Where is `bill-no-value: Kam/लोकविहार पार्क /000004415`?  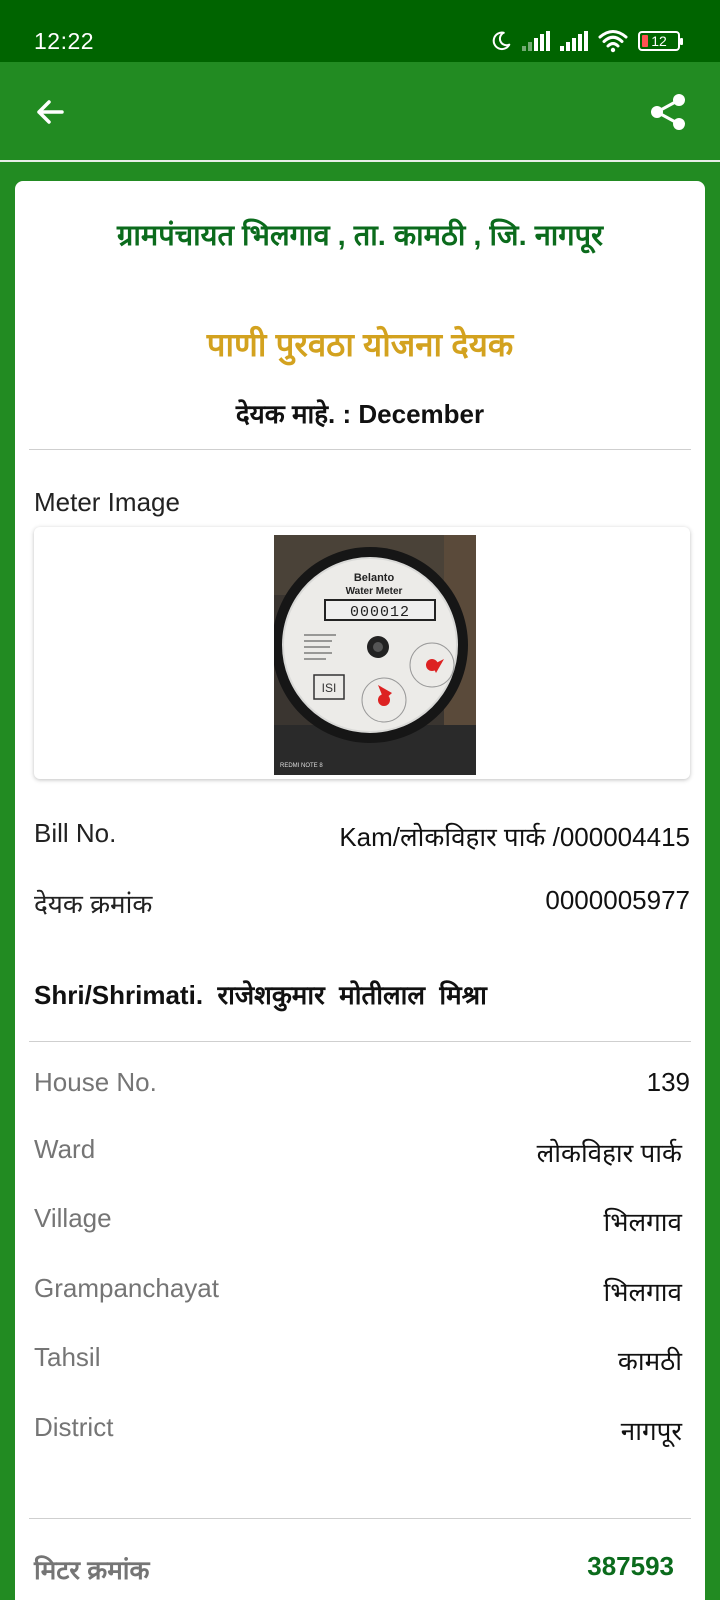
bill-no-value: Kam/लोकविहार पार्क /000004415 is located at coordinates (514, 837).